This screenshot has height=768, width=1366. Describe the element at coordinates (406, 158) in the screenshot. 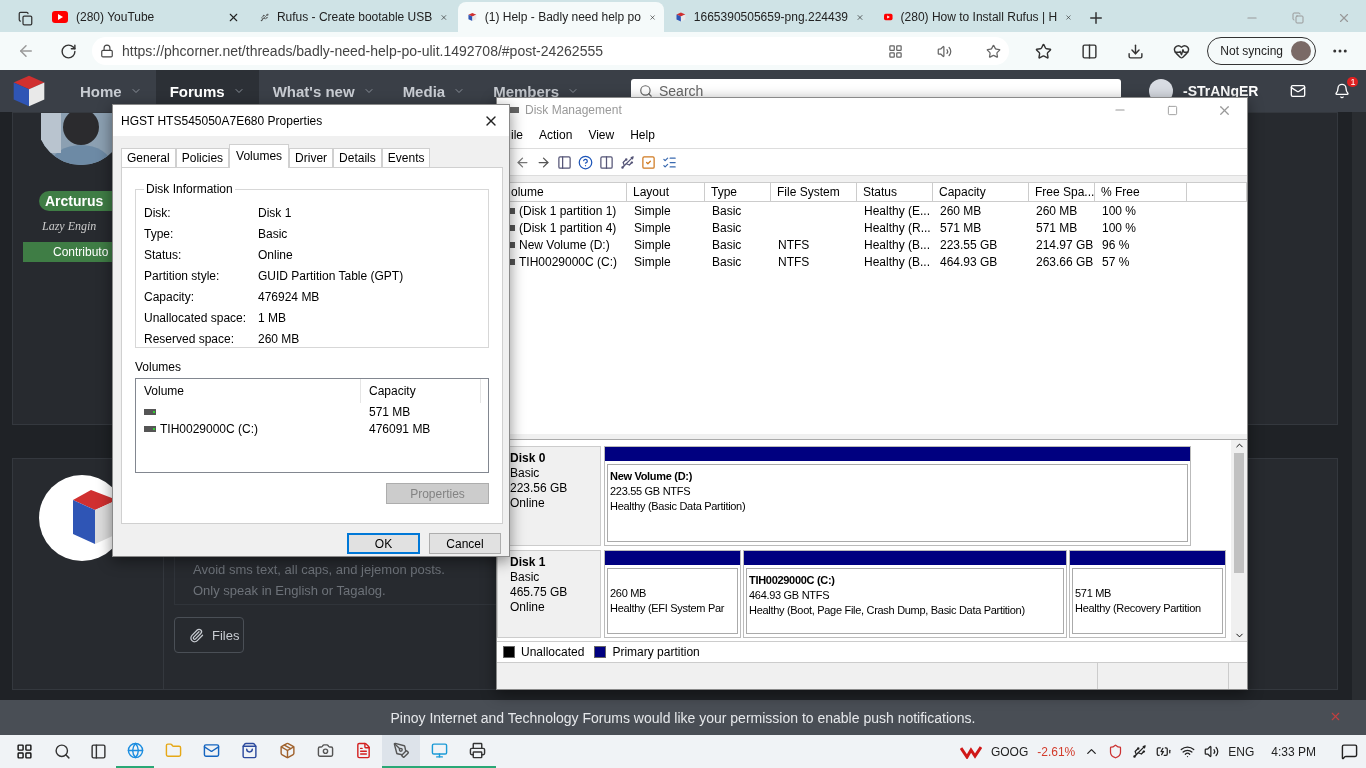

I see `dialog-tab: Events` at that location.